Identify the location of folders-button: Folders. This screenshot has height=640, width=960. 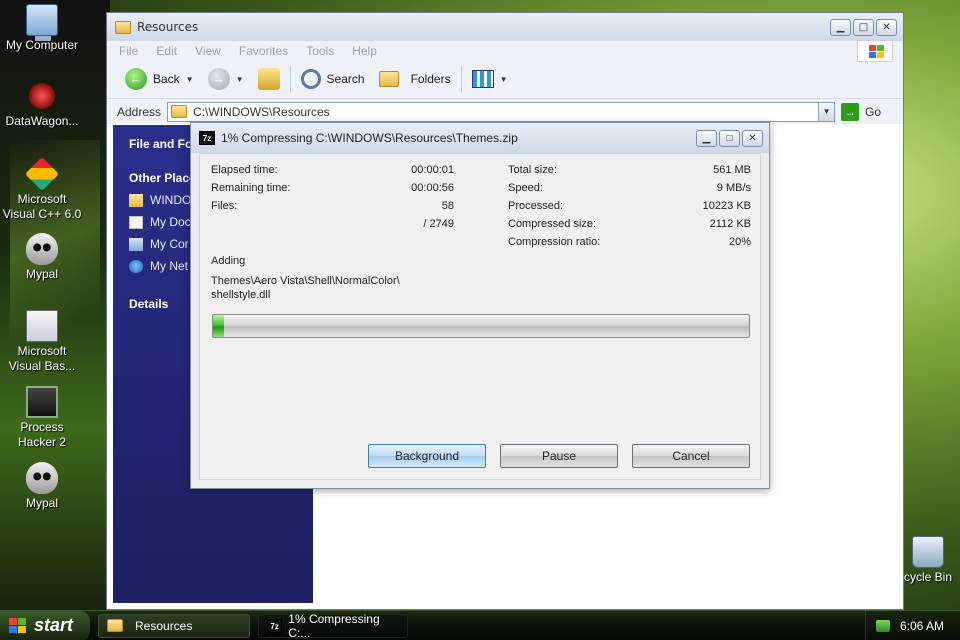
(415, 79).